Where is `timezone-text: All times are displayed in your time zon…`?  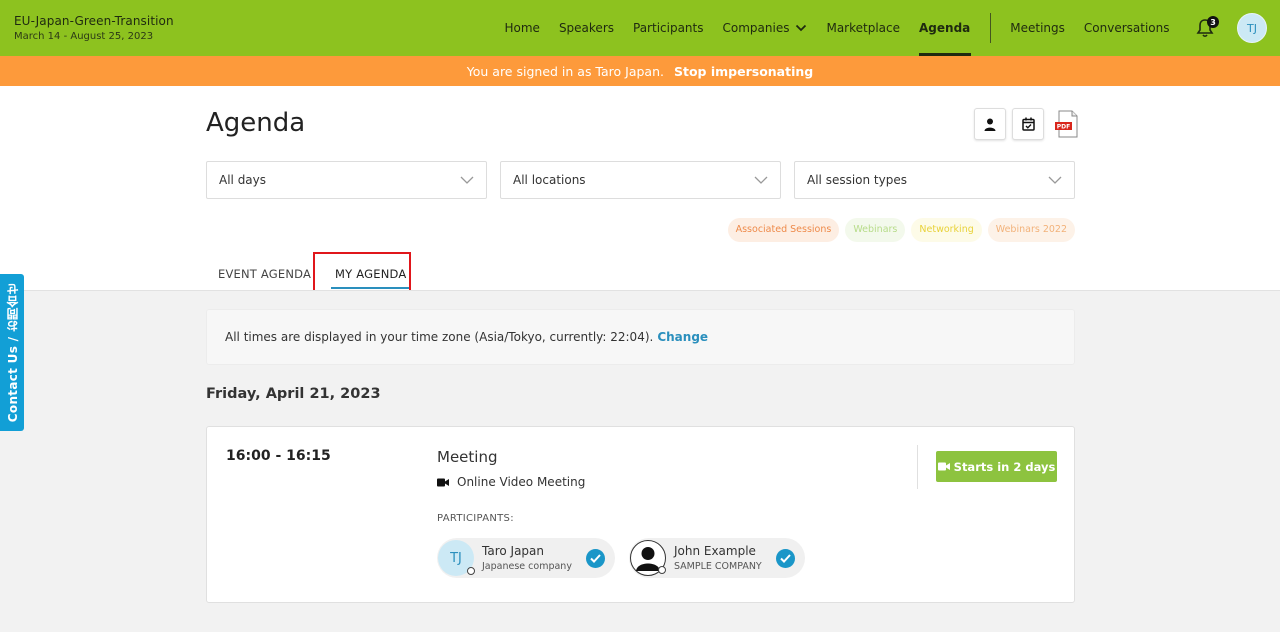 timezone-text: All times are displayed in your time zon… is located at coordinates (439, 337).